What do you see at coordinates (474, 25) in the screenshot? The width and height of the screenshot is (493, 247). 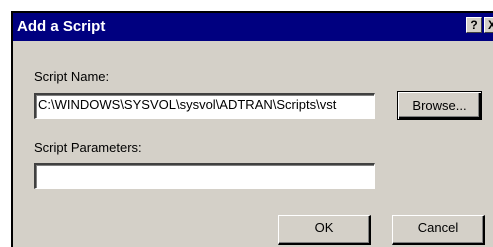 I see `help-button: ?` at bounding box center [474, 25].